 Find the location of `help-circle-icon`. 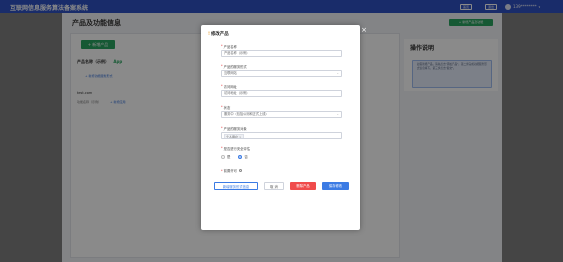

help-circle-icon is located at coordinates (240, 170).